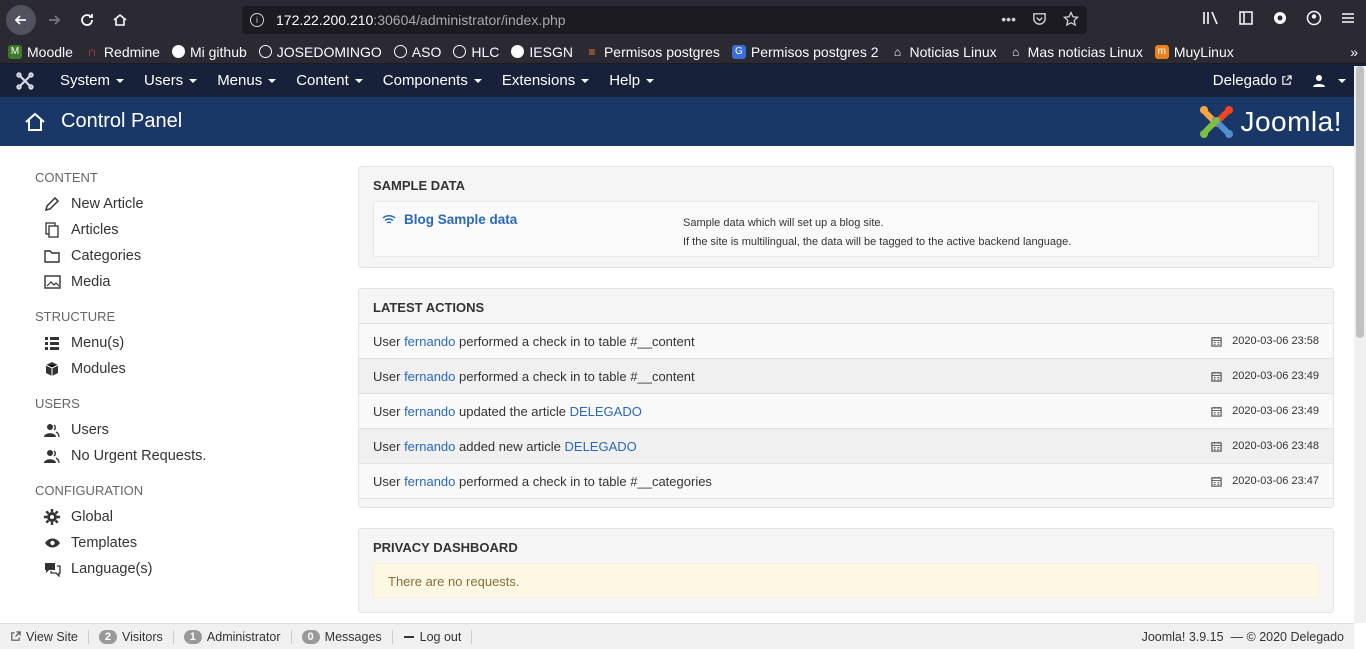  Describe the element at coordinates (1244, 80) in the screenshot. I see `site-link-label: Delegado` at that location.